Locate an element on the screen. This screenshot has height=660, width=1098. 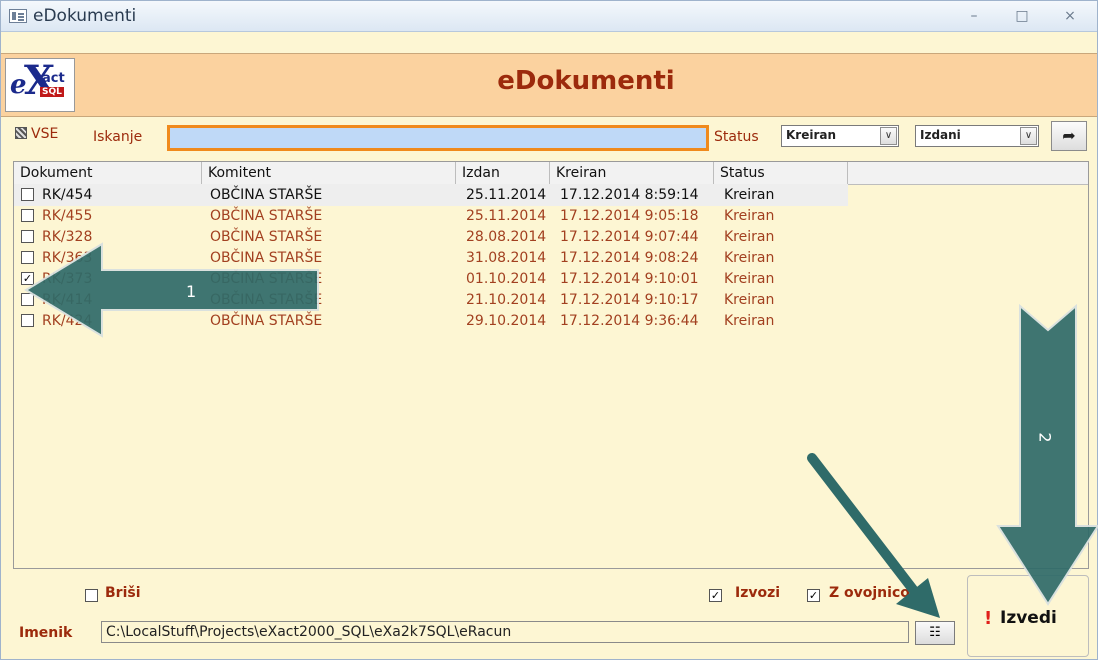
cell-kreiran: 17.12.2014 9:10:17 is located at coordinates (629, 300).